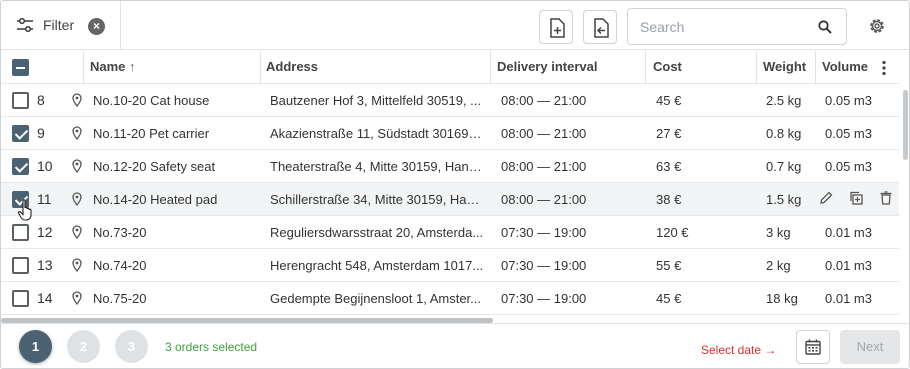 The width and height of the screenshot is (910, 369). I want to click on calendar-button, so click(813, 347).